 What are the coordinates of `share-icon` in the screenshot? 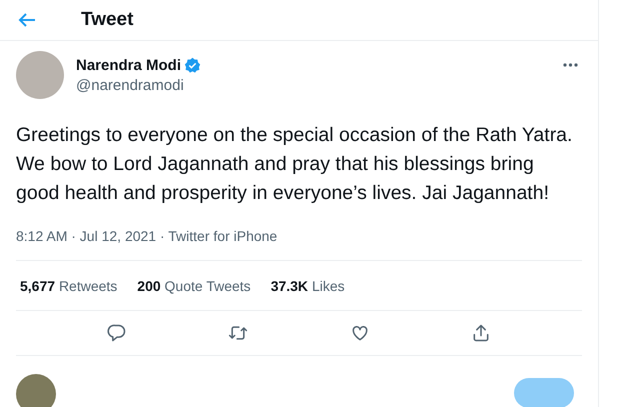 It's located at (481, 333).